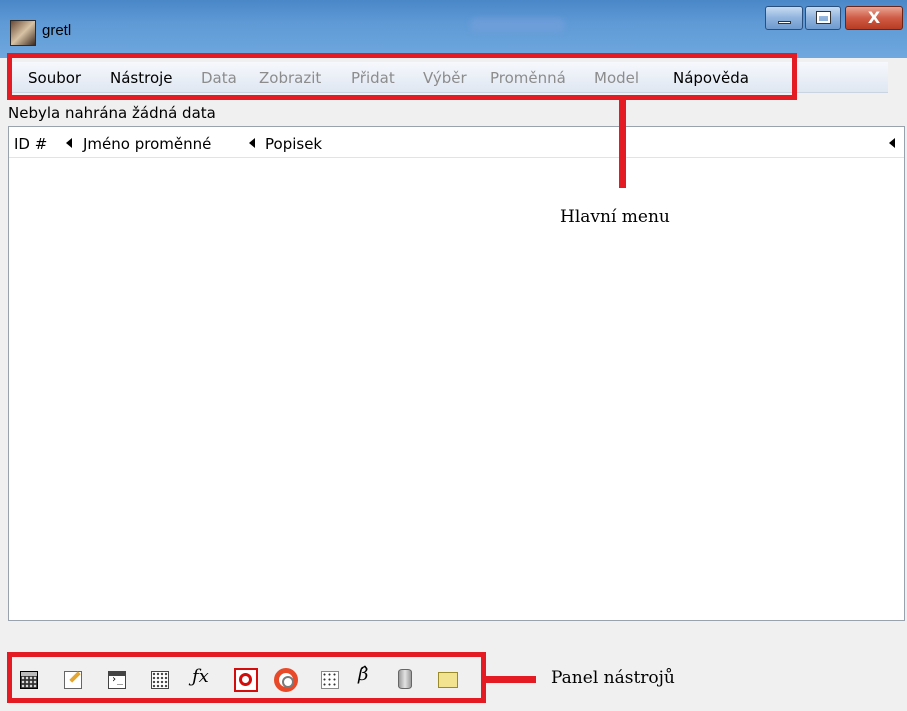 The image size is (907, 711). What do you see at coordinates (23, 33) in the screenshot?
I see `gretl-app-icon` at bounding box center [23, 33].